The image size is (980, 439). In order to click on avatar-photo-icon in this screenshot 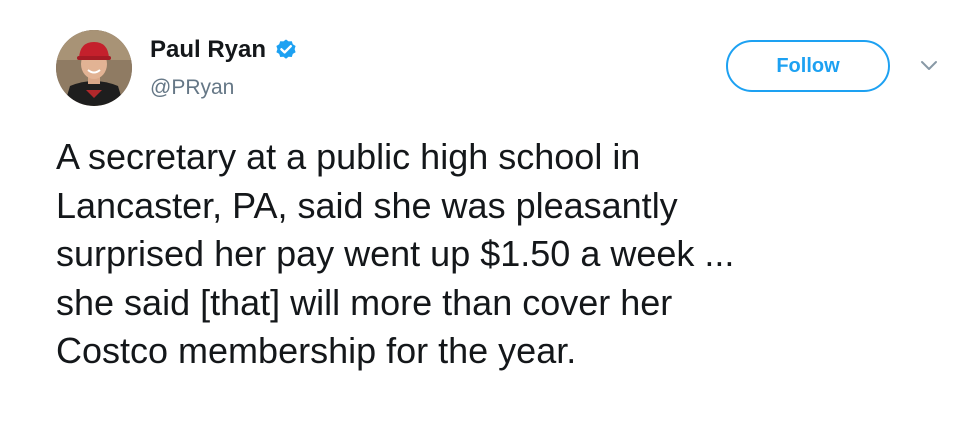, I will do `click(94, 68)`.